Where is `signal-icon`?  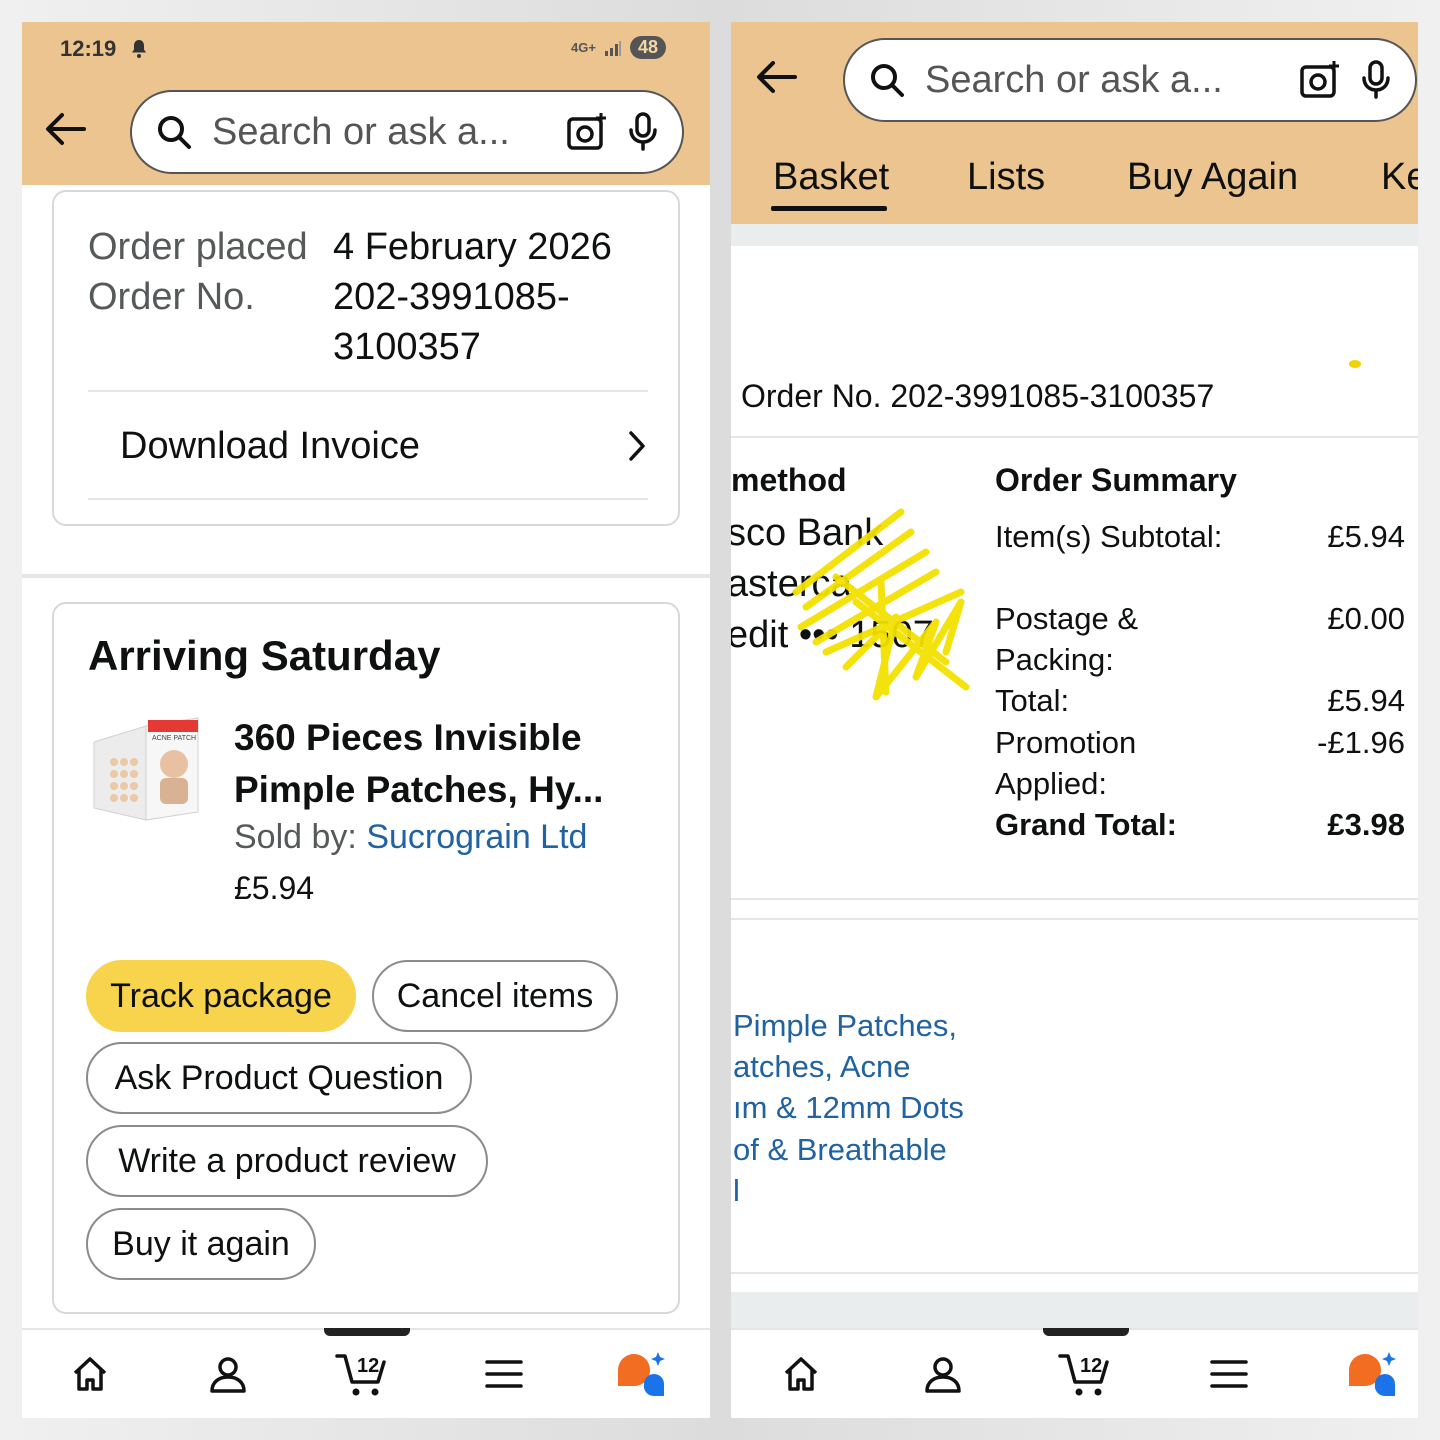
signal-icon is located at coordinates (613, 48).